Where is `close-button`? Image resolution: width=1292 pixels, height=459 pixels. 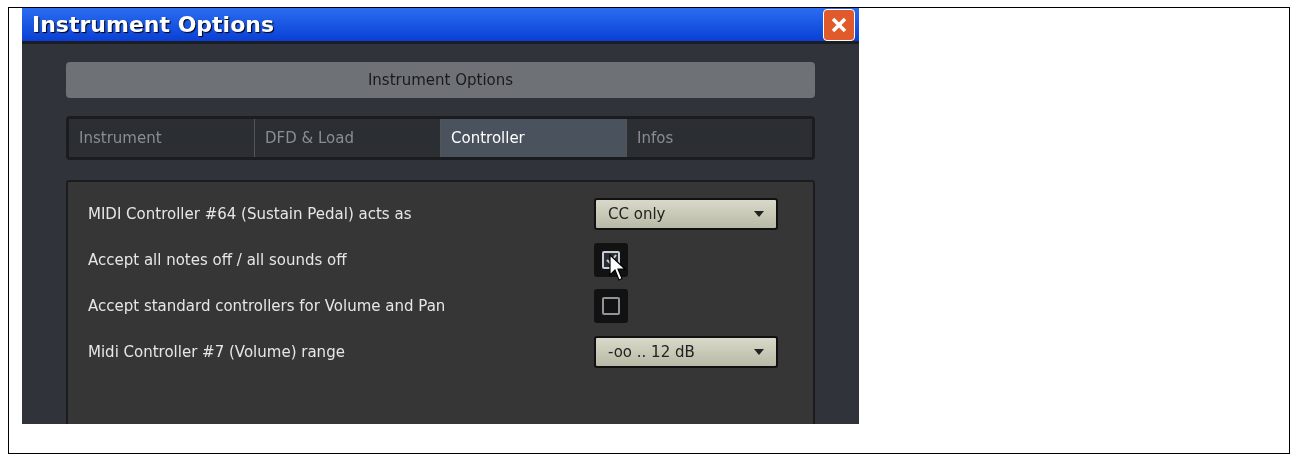 close-button is located at coordinates (839, 24).